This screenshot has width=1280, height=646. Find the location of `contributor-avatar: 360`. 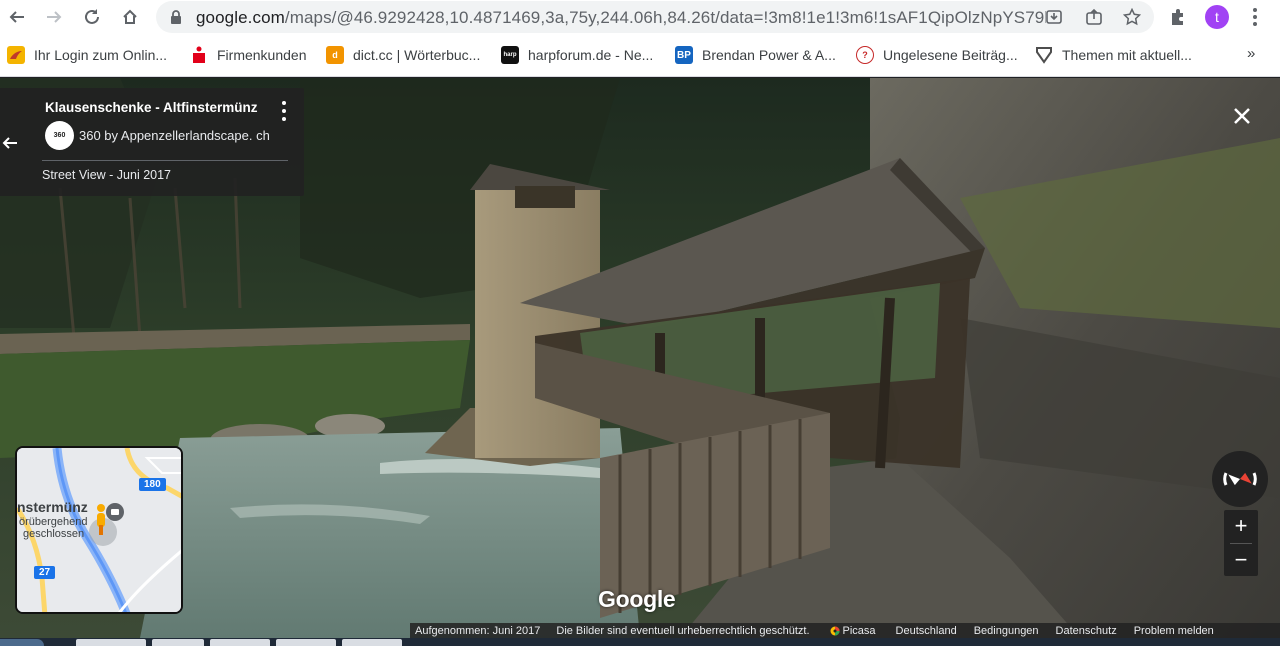

contributor-avatar: 360 is located at coordinates (59, 135).